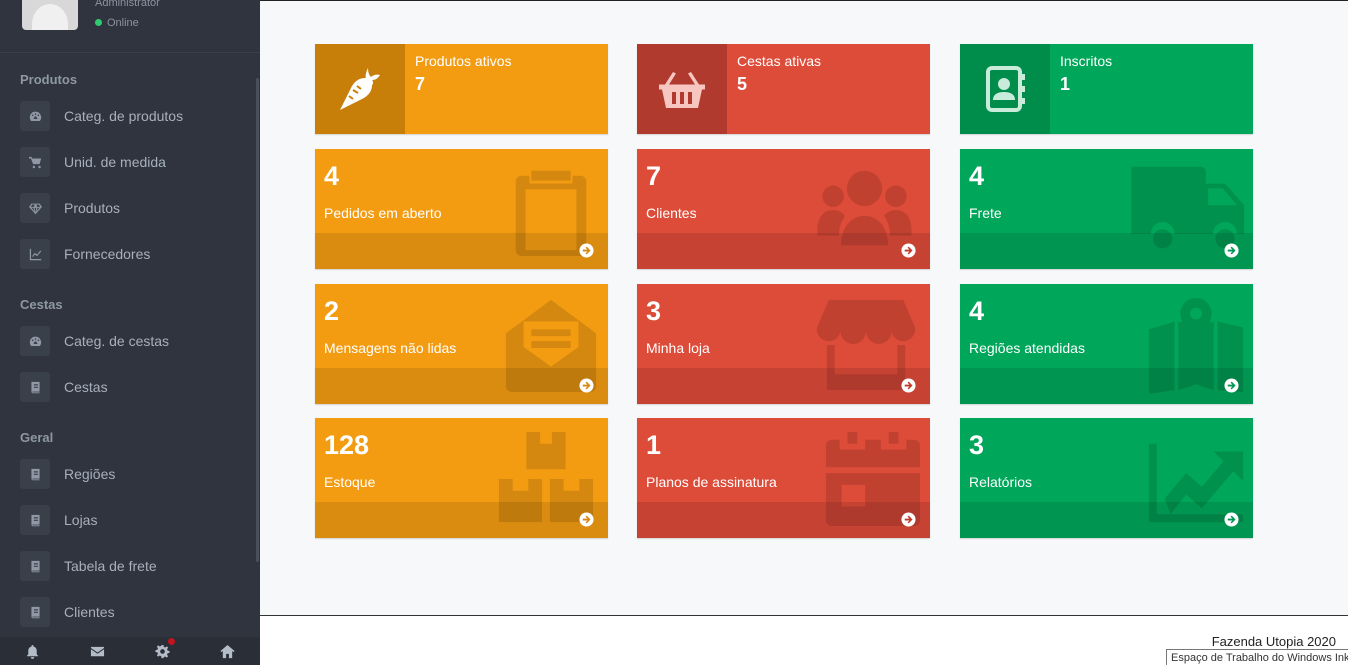 The image size is (1348, 665). I want to click on small-box-number: 7, so click(654, 176).